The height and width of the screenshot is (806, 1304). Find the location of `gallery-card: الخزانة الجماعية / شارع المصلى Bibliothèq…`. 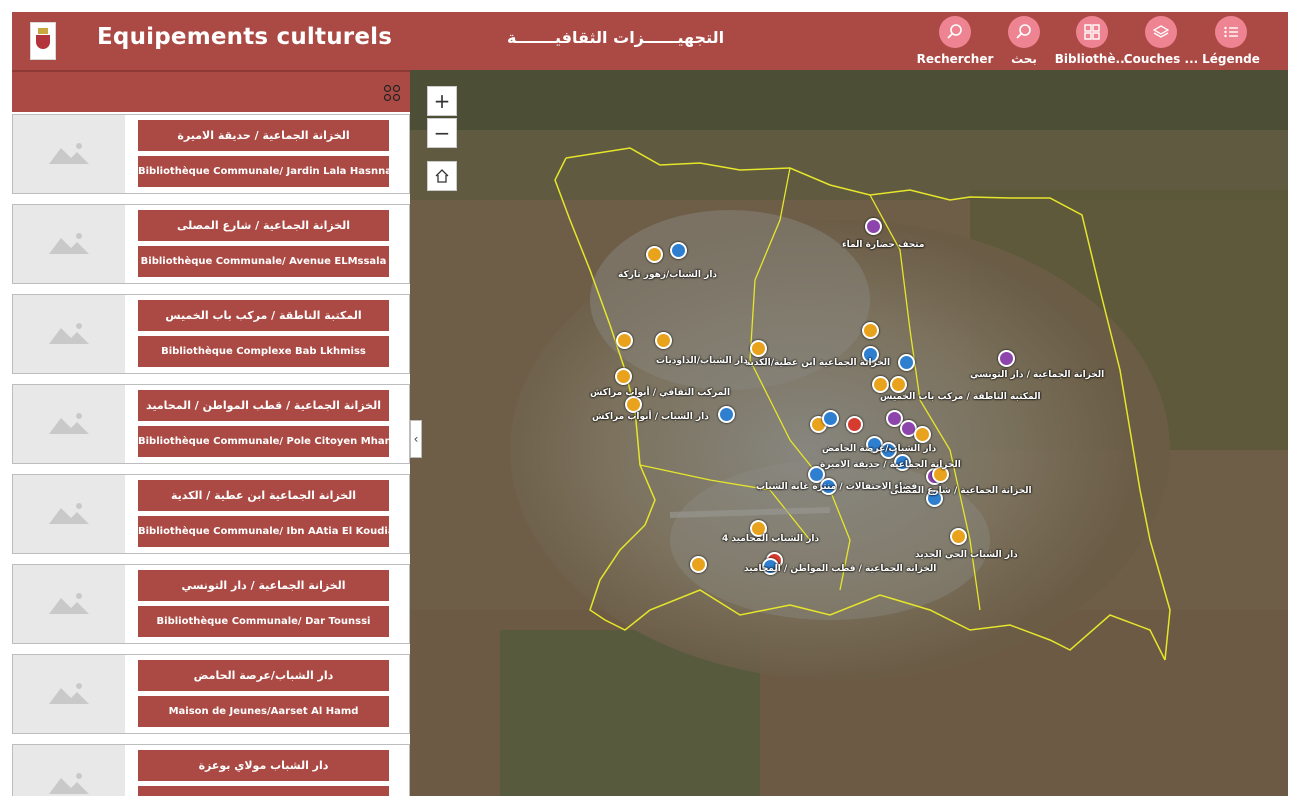

gallery-card: الخزانة الجماعية / شارع المصلى Bibliothèq… is located at coordinates (211, 244).